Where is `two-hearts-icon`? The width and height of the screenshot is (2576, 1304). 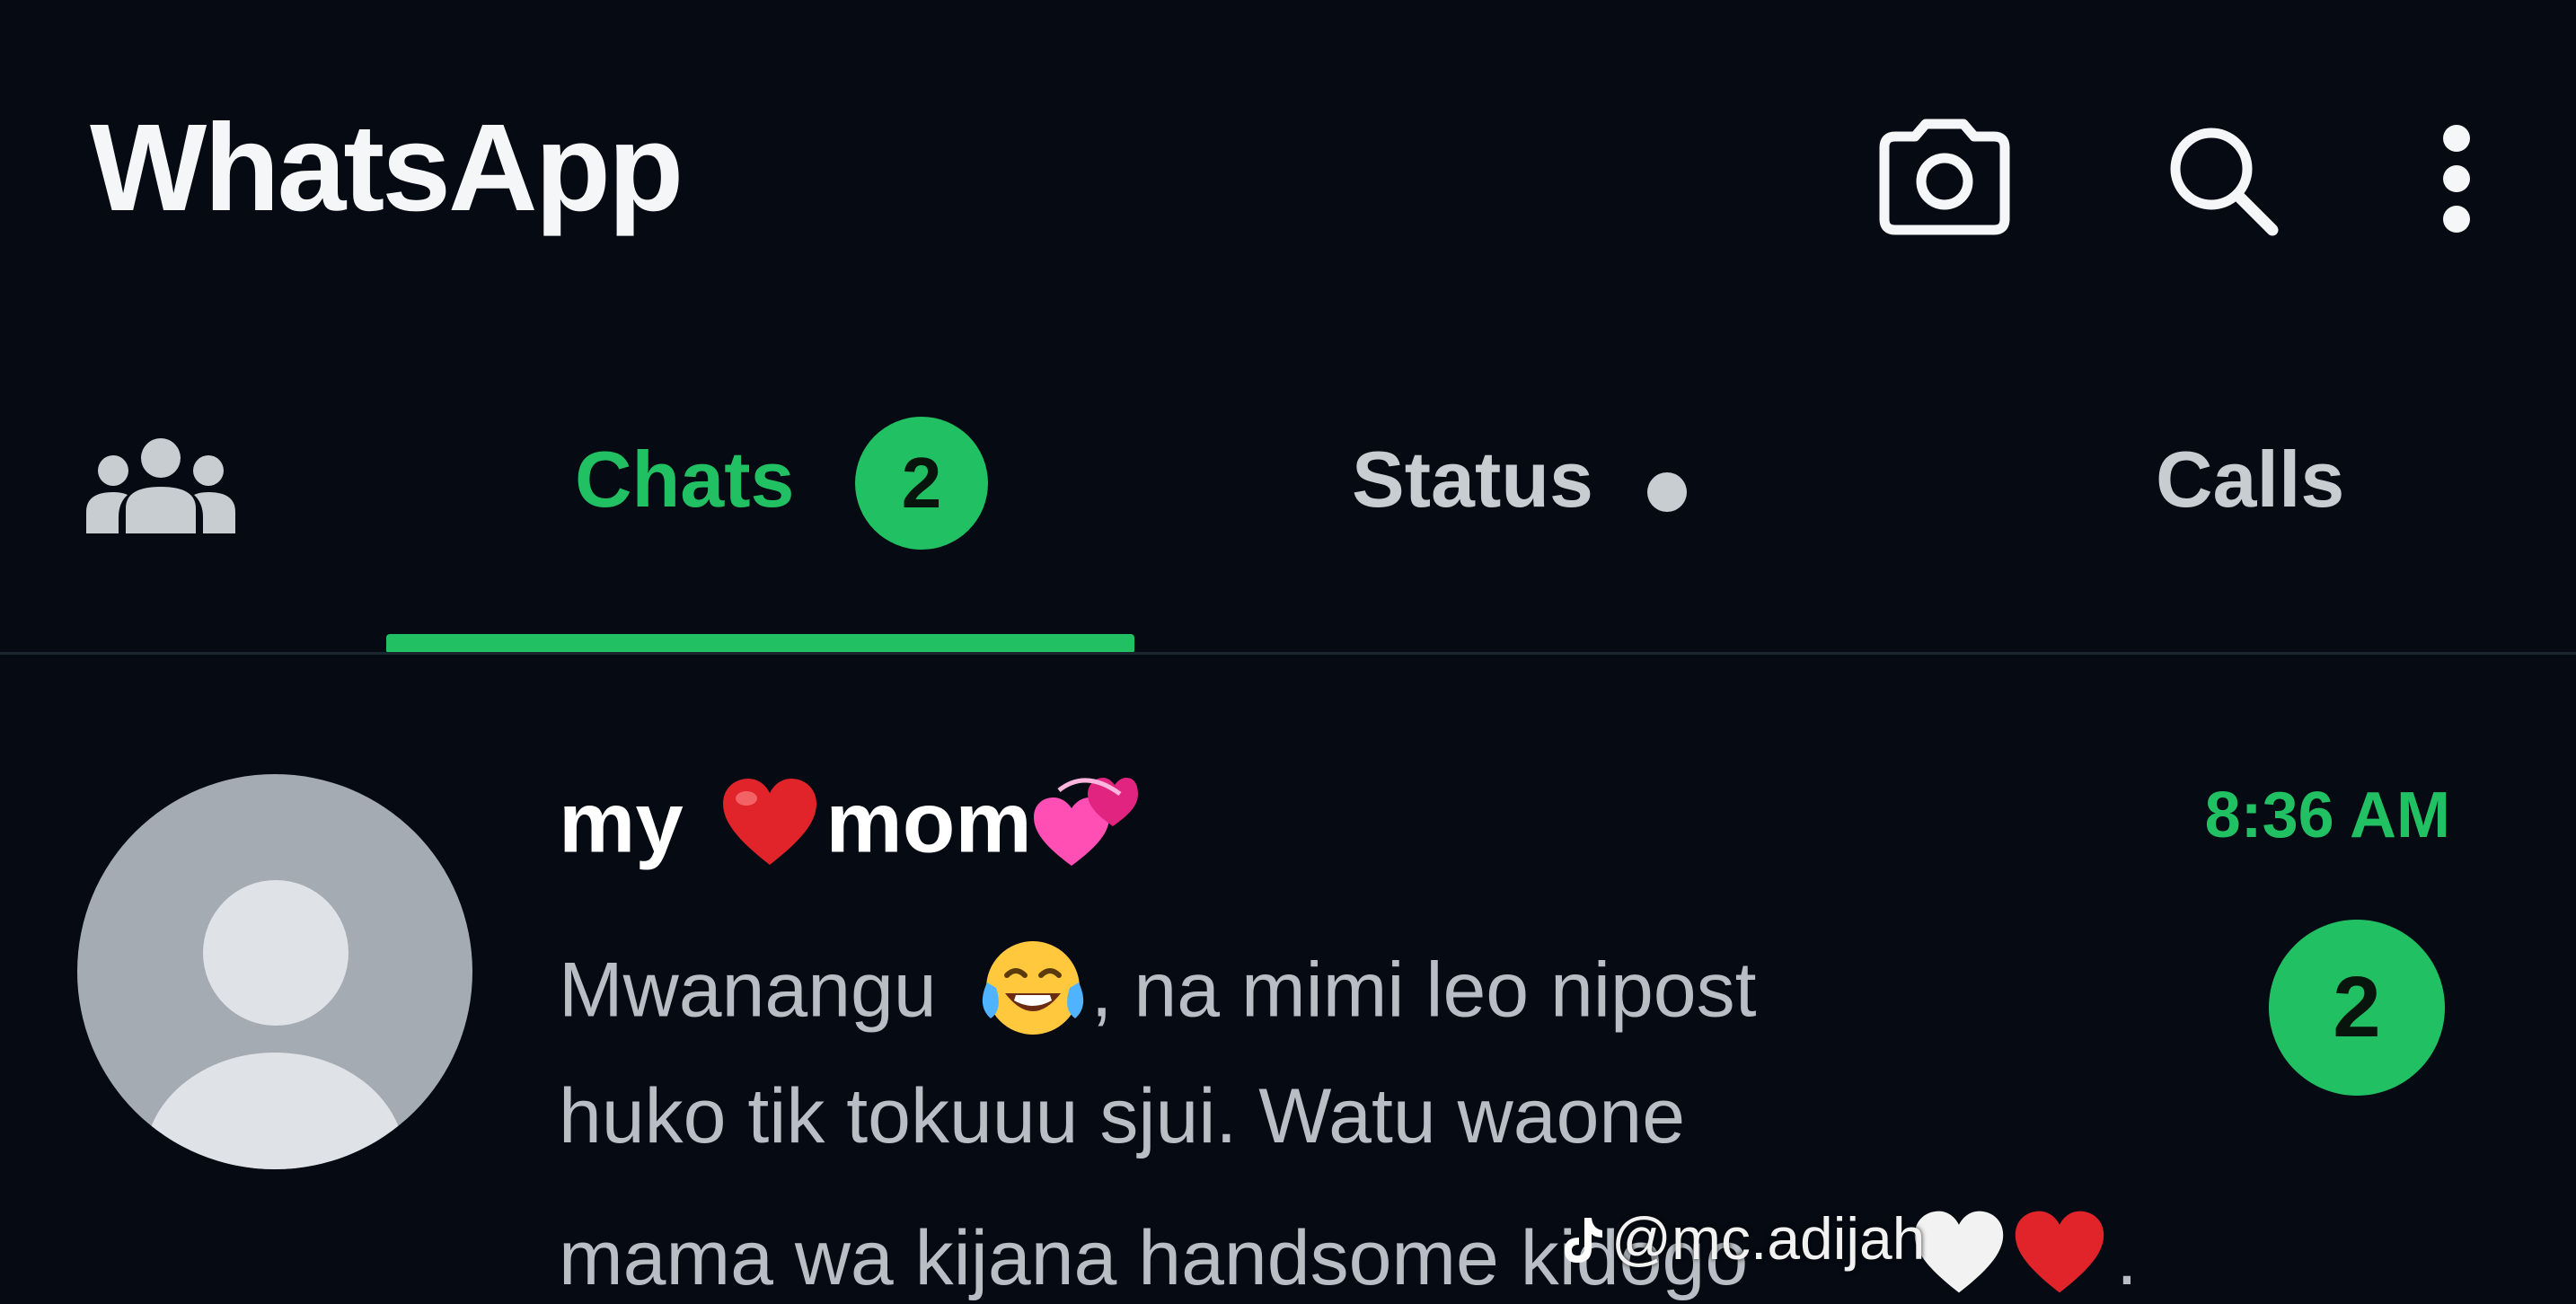 two-hearts-icon is located at coordinates (1086, 828).